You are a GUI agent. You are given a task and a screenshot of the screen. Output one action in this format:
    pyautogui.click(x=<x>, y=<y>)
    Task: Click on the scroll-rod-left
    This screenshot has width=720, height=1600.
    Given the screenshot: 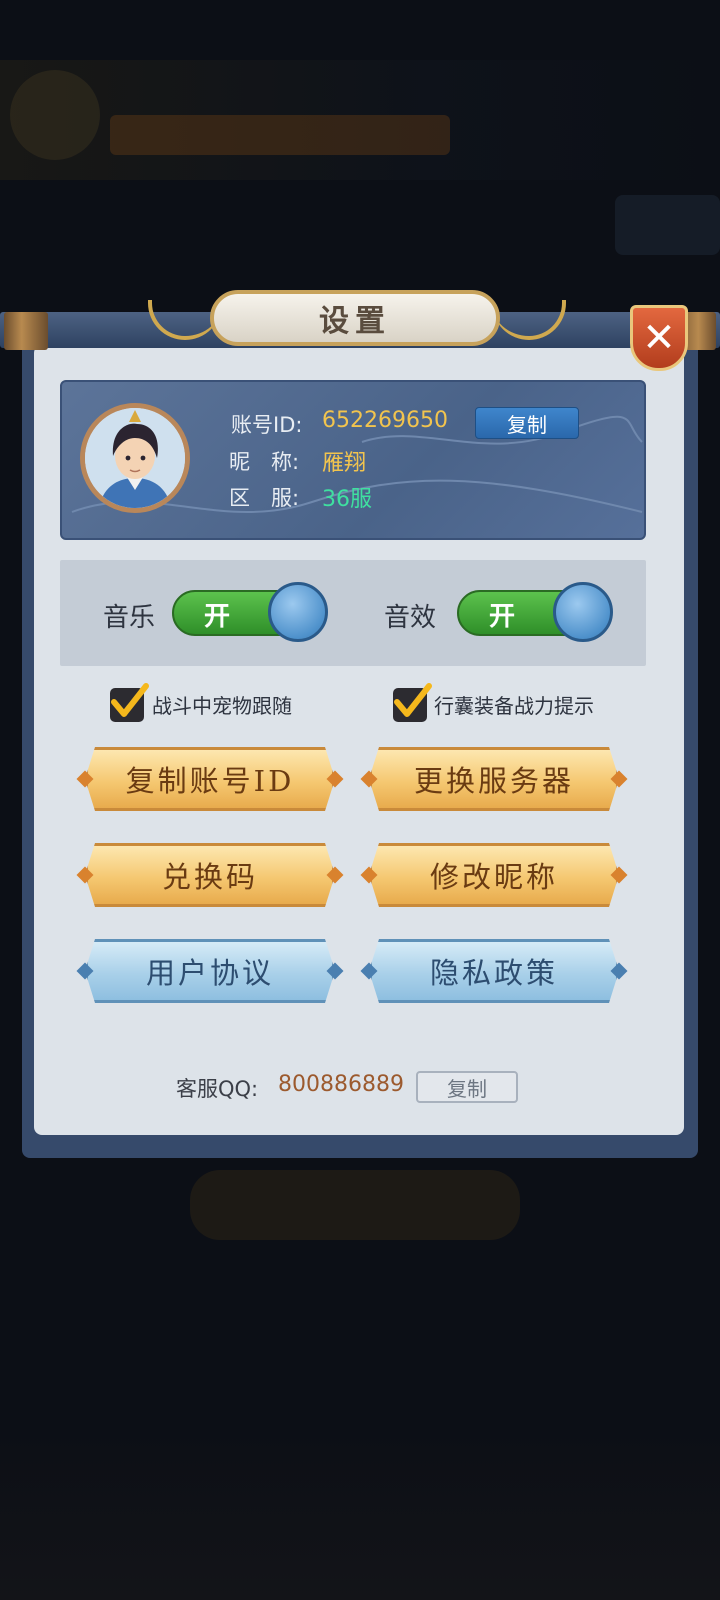 What is the action you would take?
    pyautogui.click(x=26, y=331)
    